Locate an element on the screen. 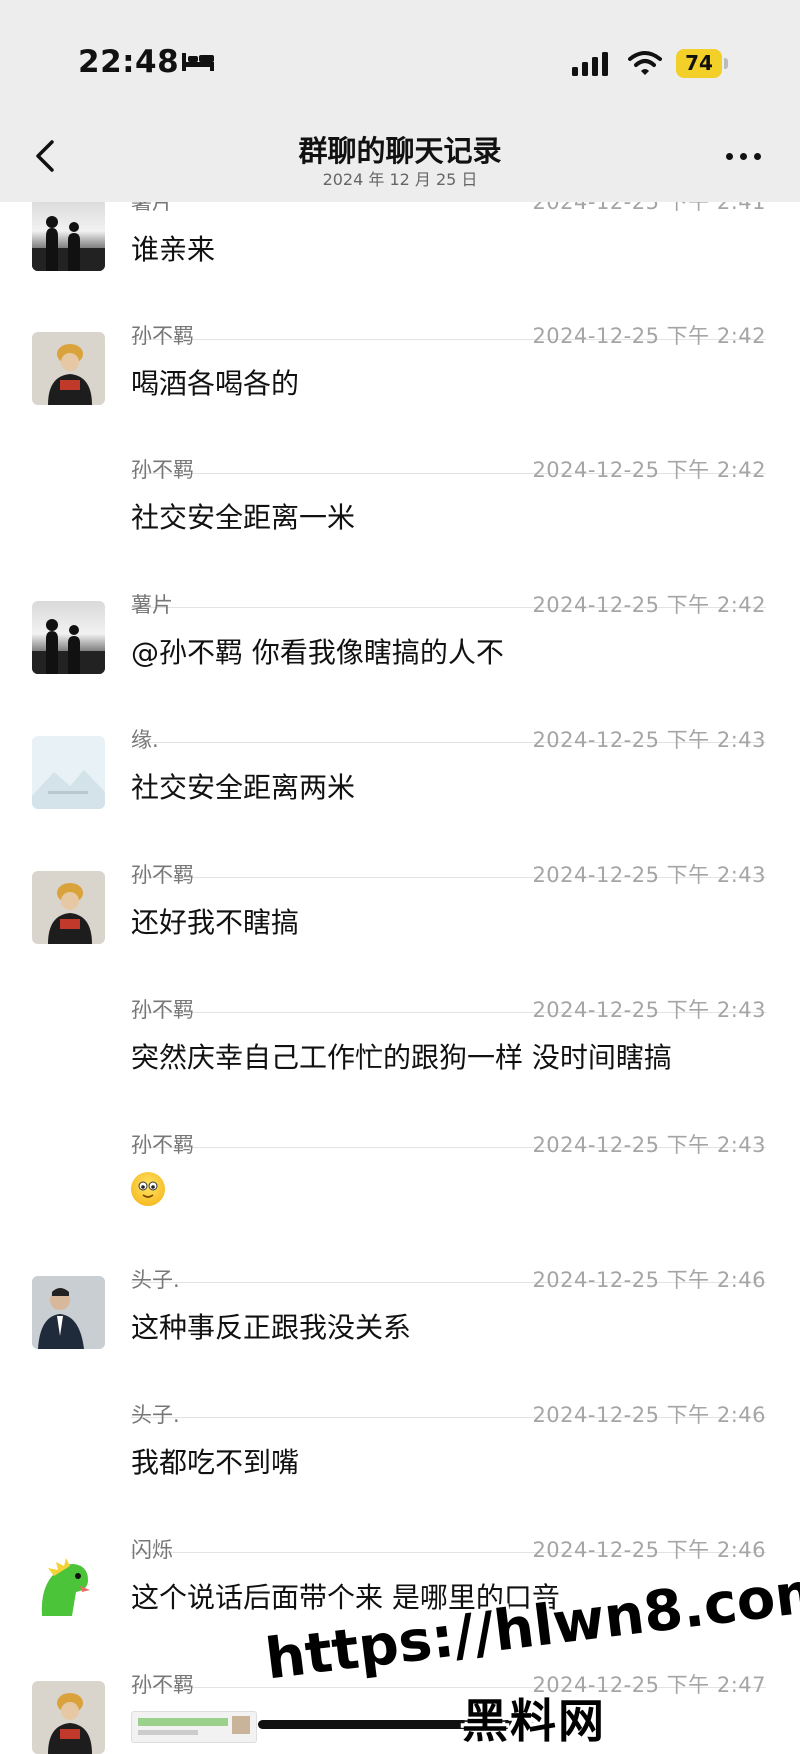 Image resolution: width=800 pixels, height=1754 pixels. message-item: 孙不羁 2024-12-25 下午 2:47 is located at coordinates (400, 1713).